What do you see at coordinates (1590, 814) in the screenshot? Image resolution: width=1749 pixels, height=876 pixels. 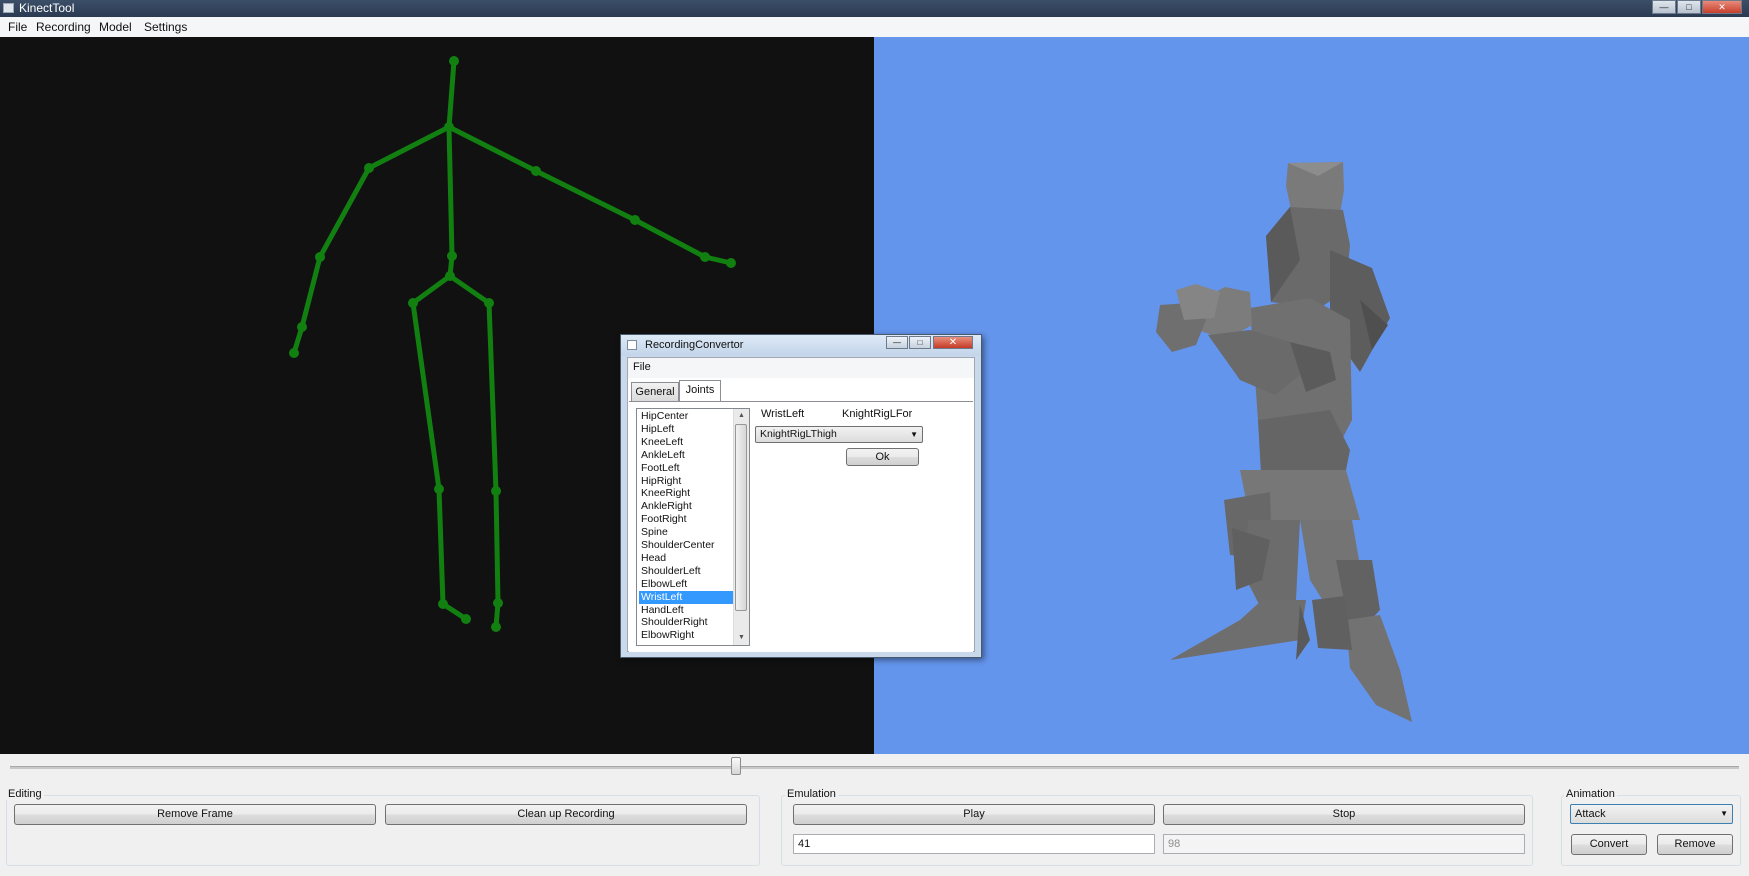 I see `animation-select-value: Attack` at bounding box center [1590, 814].